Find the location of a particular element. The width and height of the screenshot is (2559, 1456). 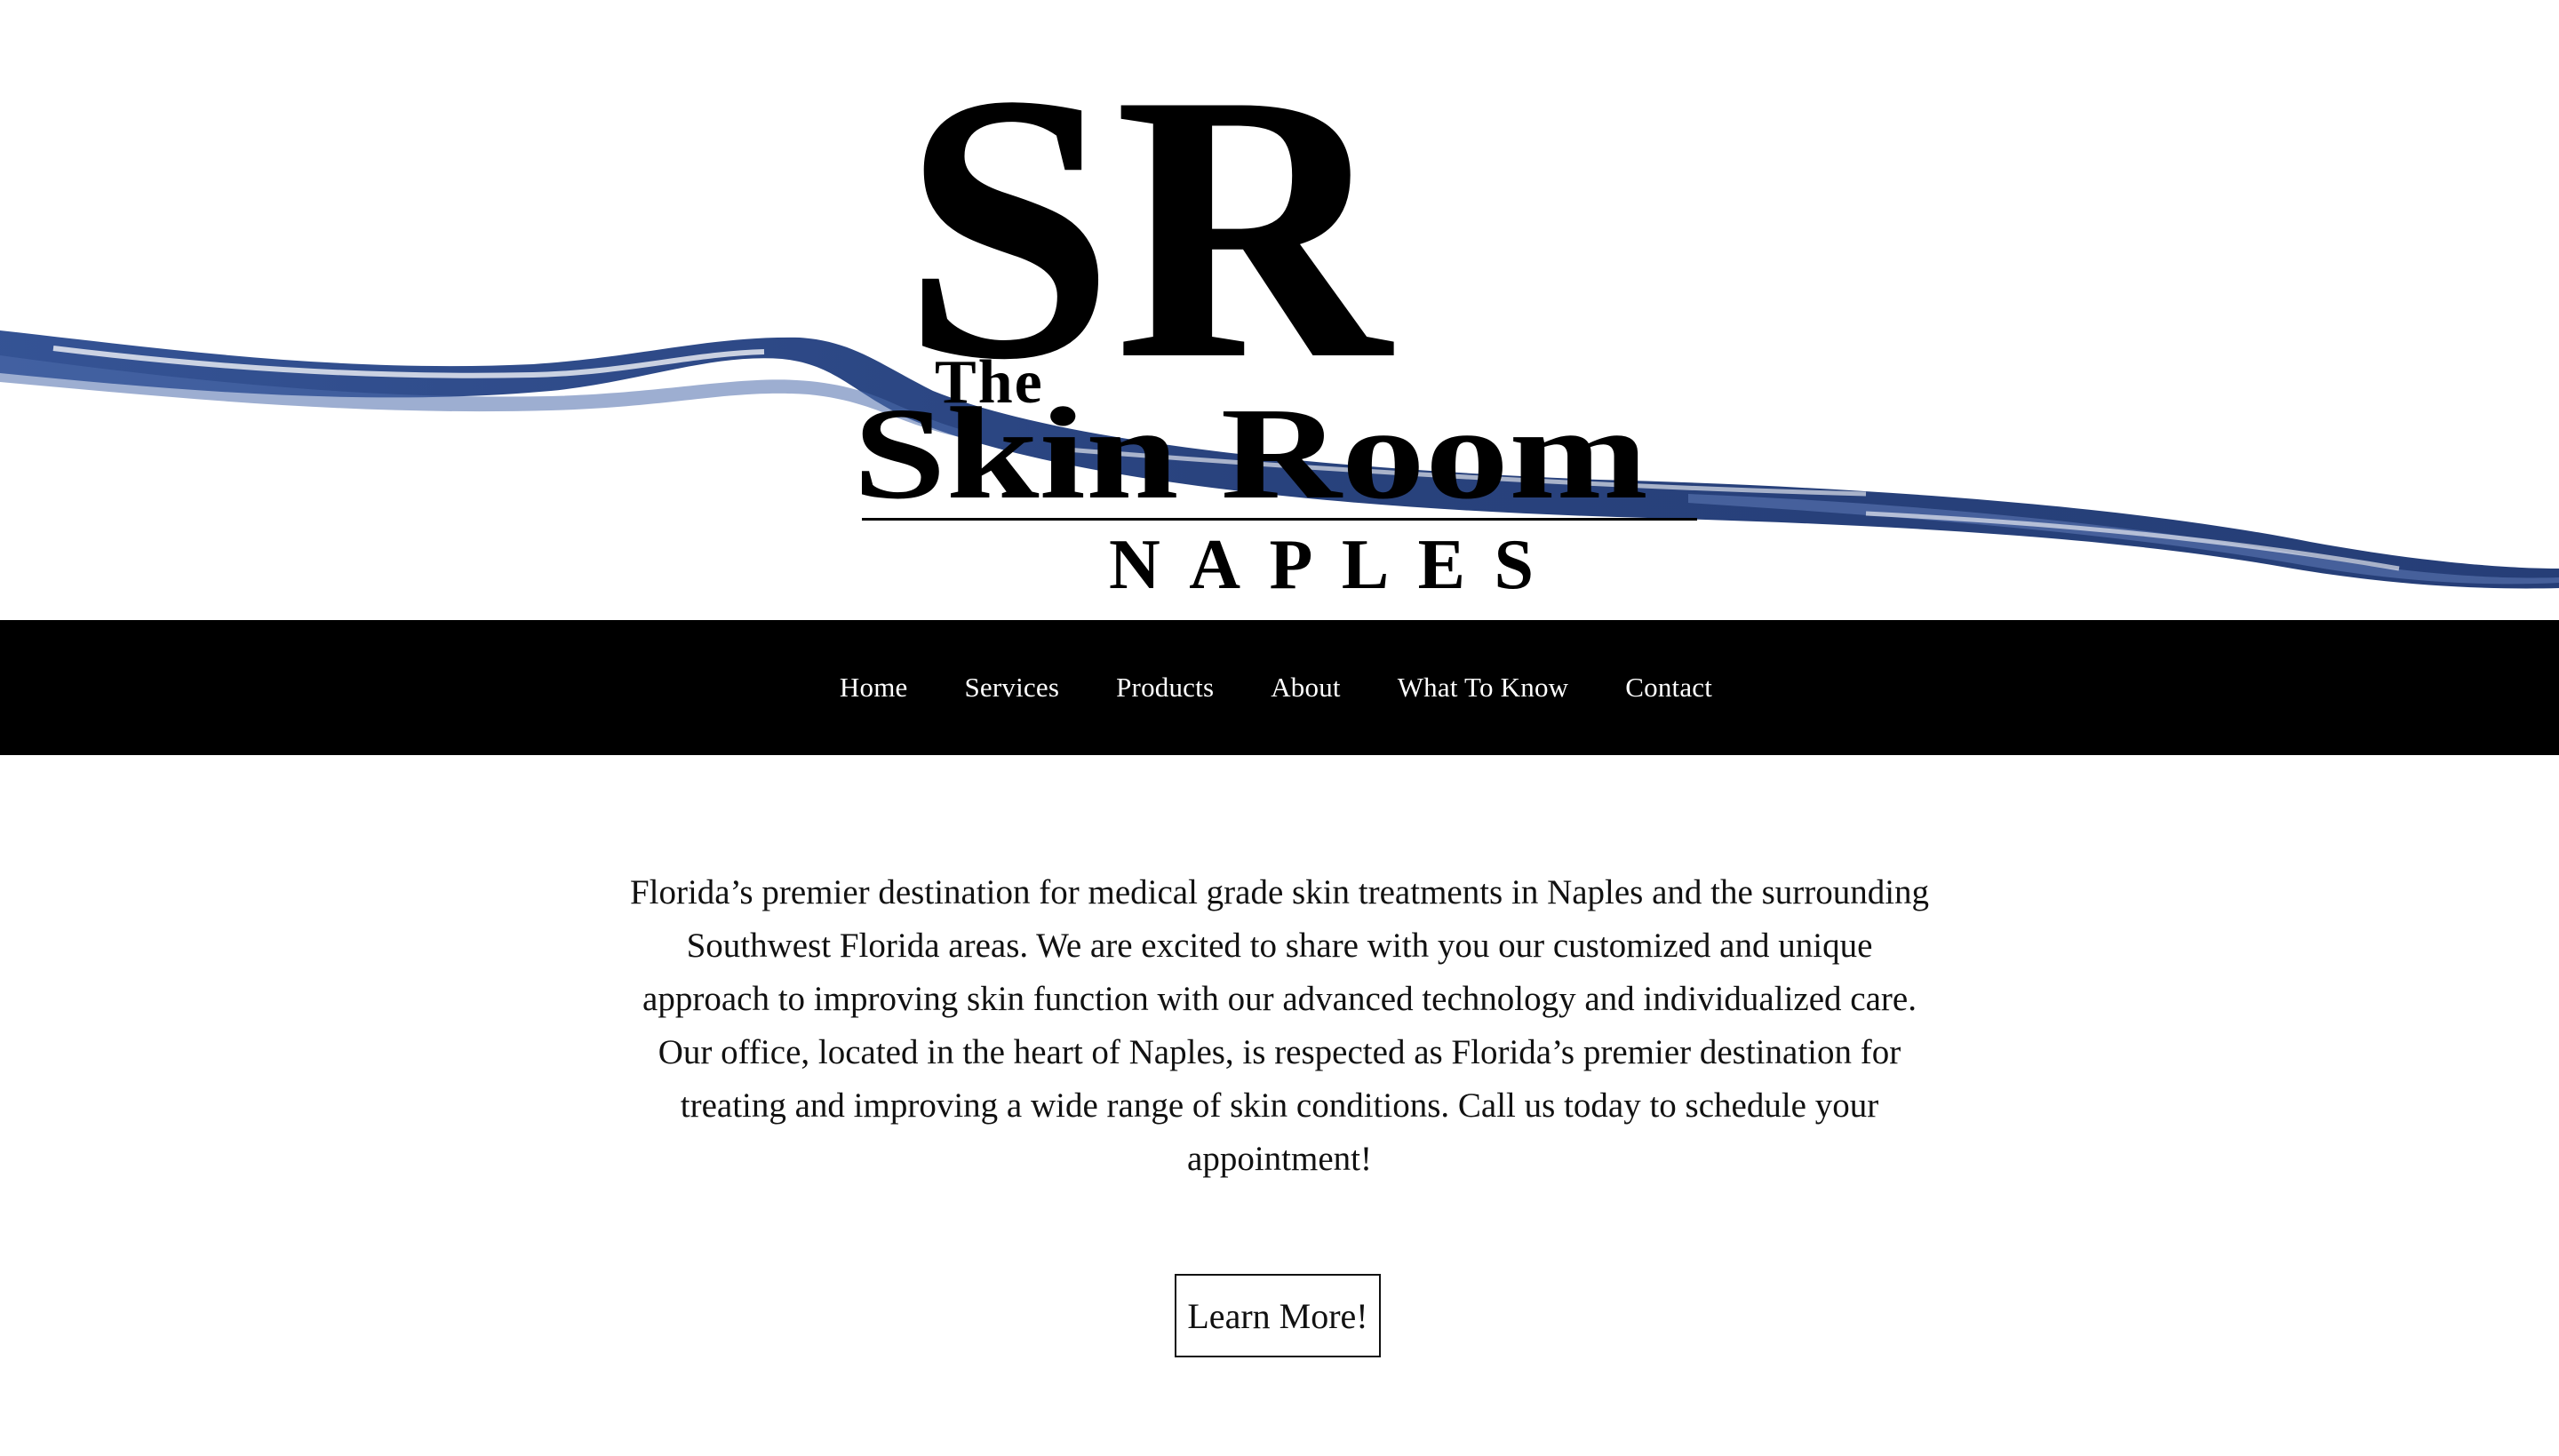

nav-item-products: Products is located at coordinates (1165, 688).